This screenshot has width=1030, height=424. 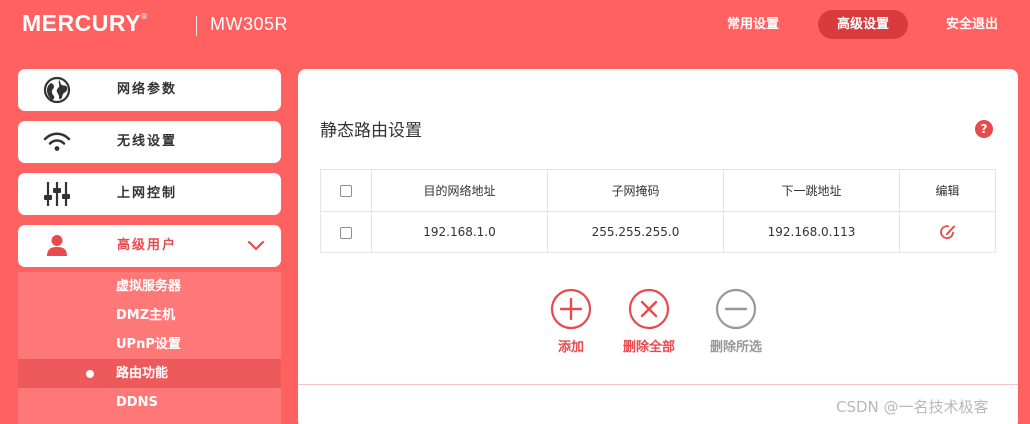 What do you see at coordinates (249, 24) in the screenshot?
I see `router-model: MW305R` at bounding box center [249, 24].